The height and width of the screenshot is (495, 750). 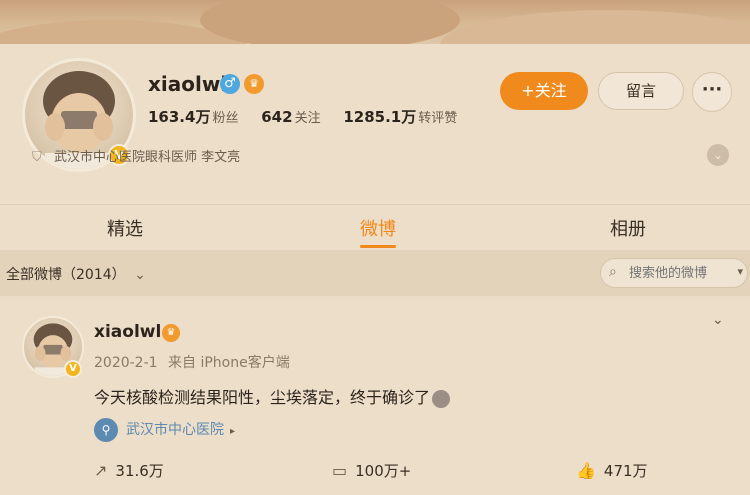 What do you see at coordinates (740, 271) in the screenshot?
I see `search-dropdown-icon: ▾` at bounding box center [740, 271].